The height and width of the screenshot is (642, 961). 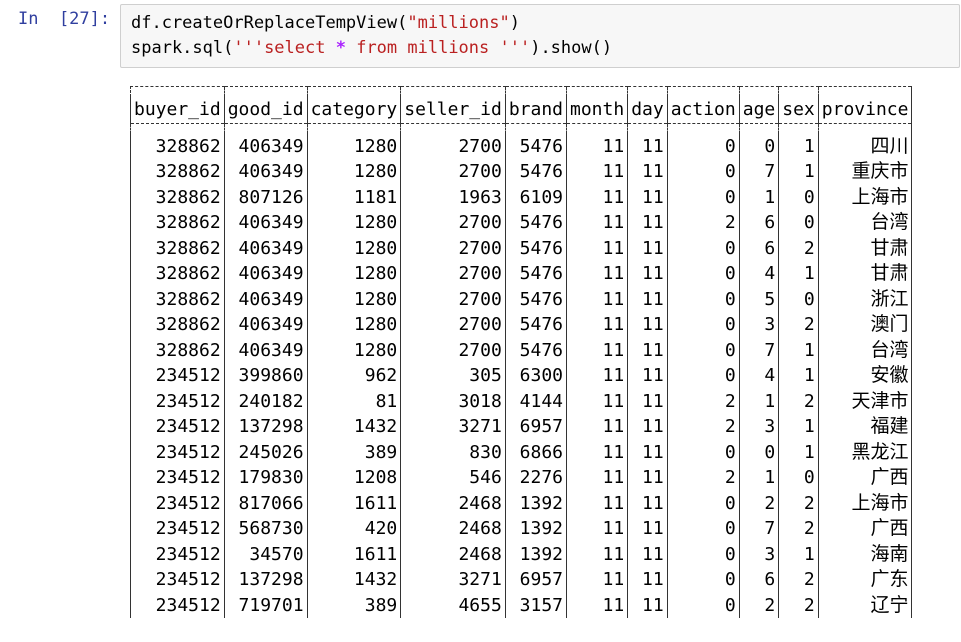 I want to click on table-cell: 上海市, so click(x=865, y=503).